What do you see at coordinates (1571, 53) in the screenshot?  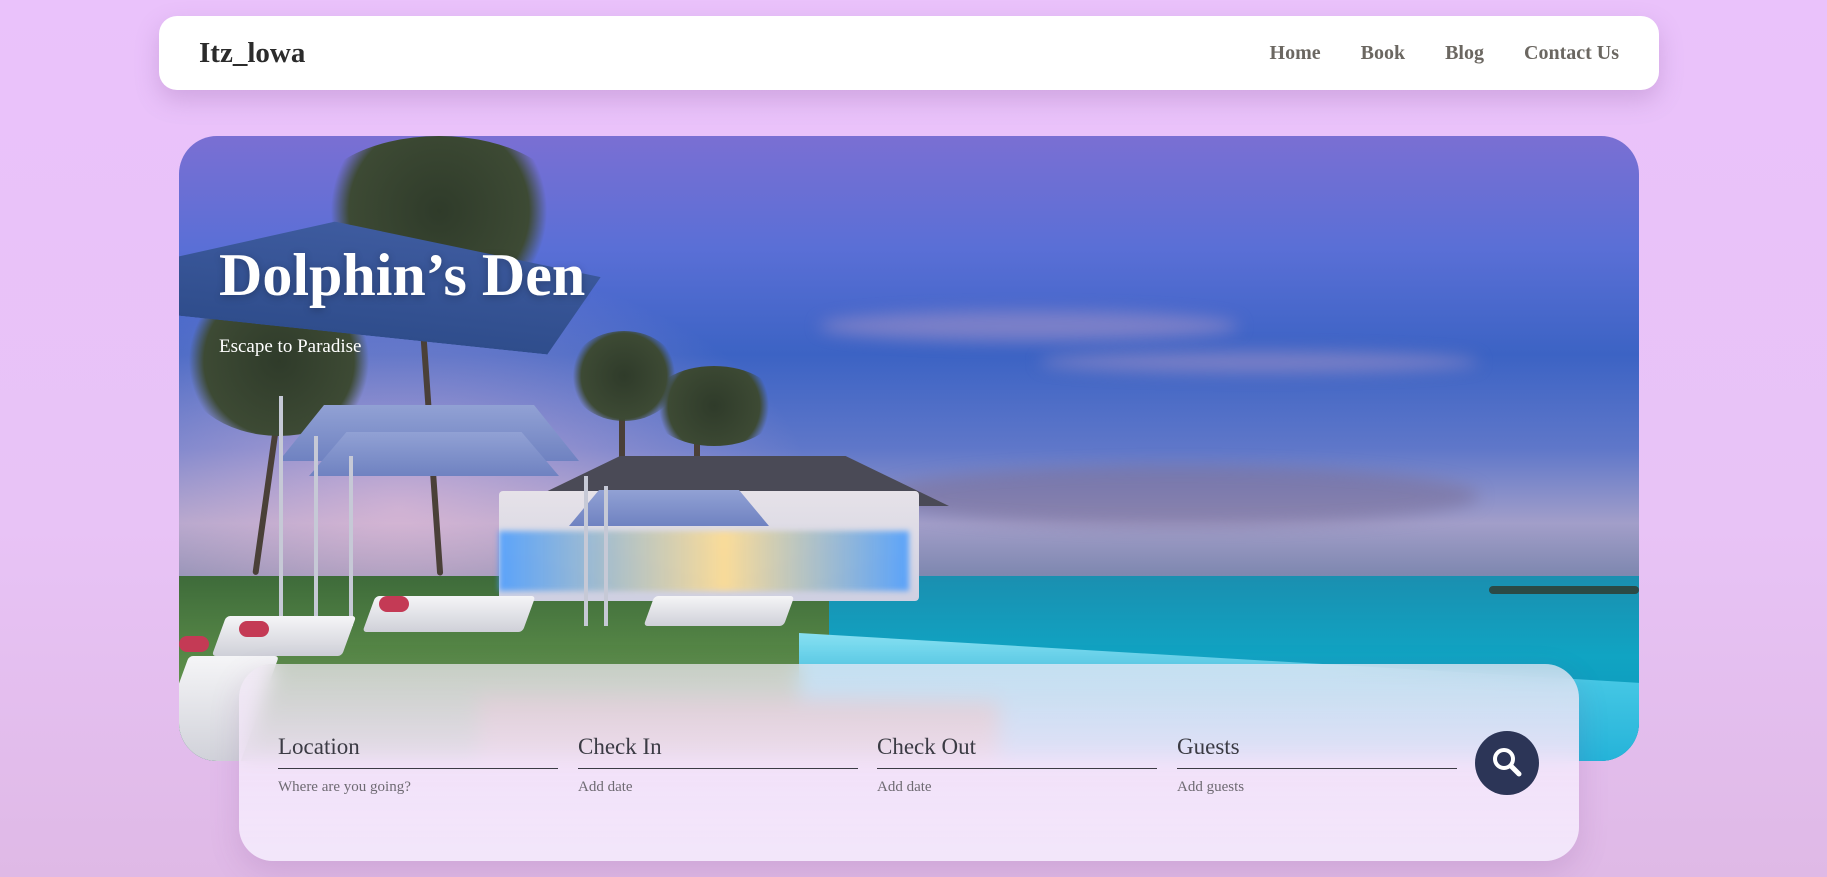 I see `nav-link-contact-us: Contact Us` at bounding box center [1571, 53].